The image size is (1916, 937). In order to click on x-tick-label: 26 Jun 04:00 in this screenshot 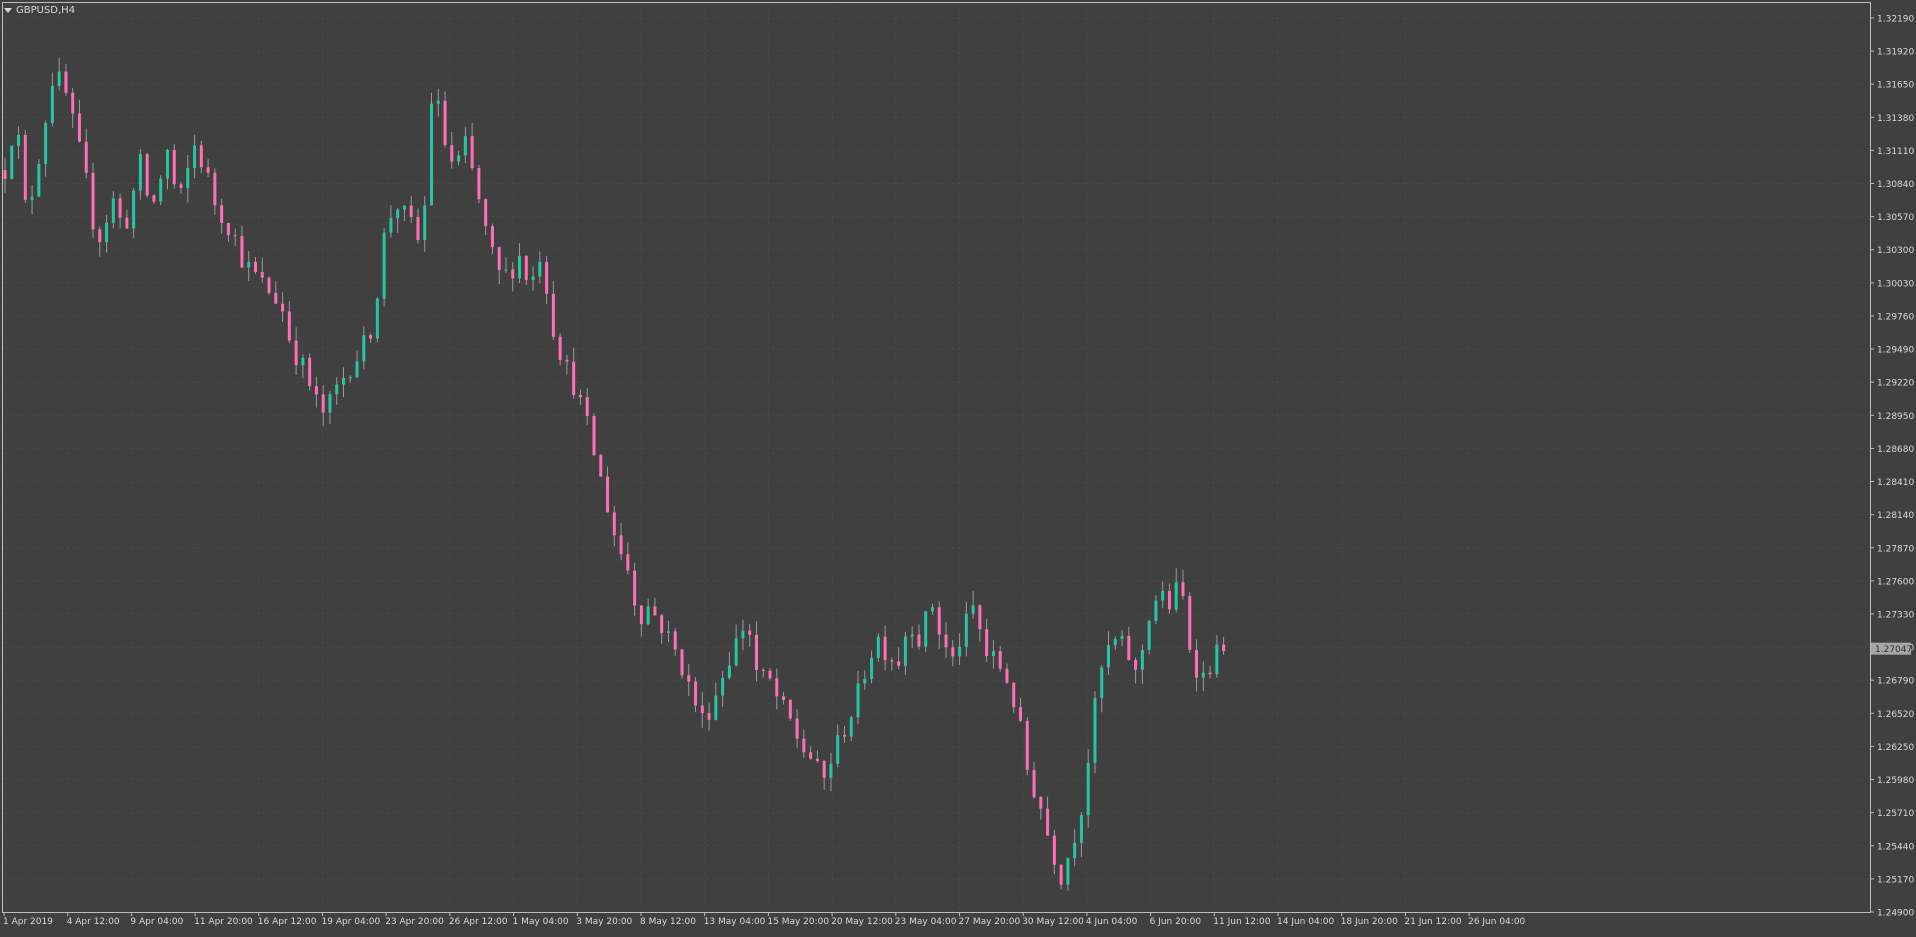, I will do `click(1496, 922)`.